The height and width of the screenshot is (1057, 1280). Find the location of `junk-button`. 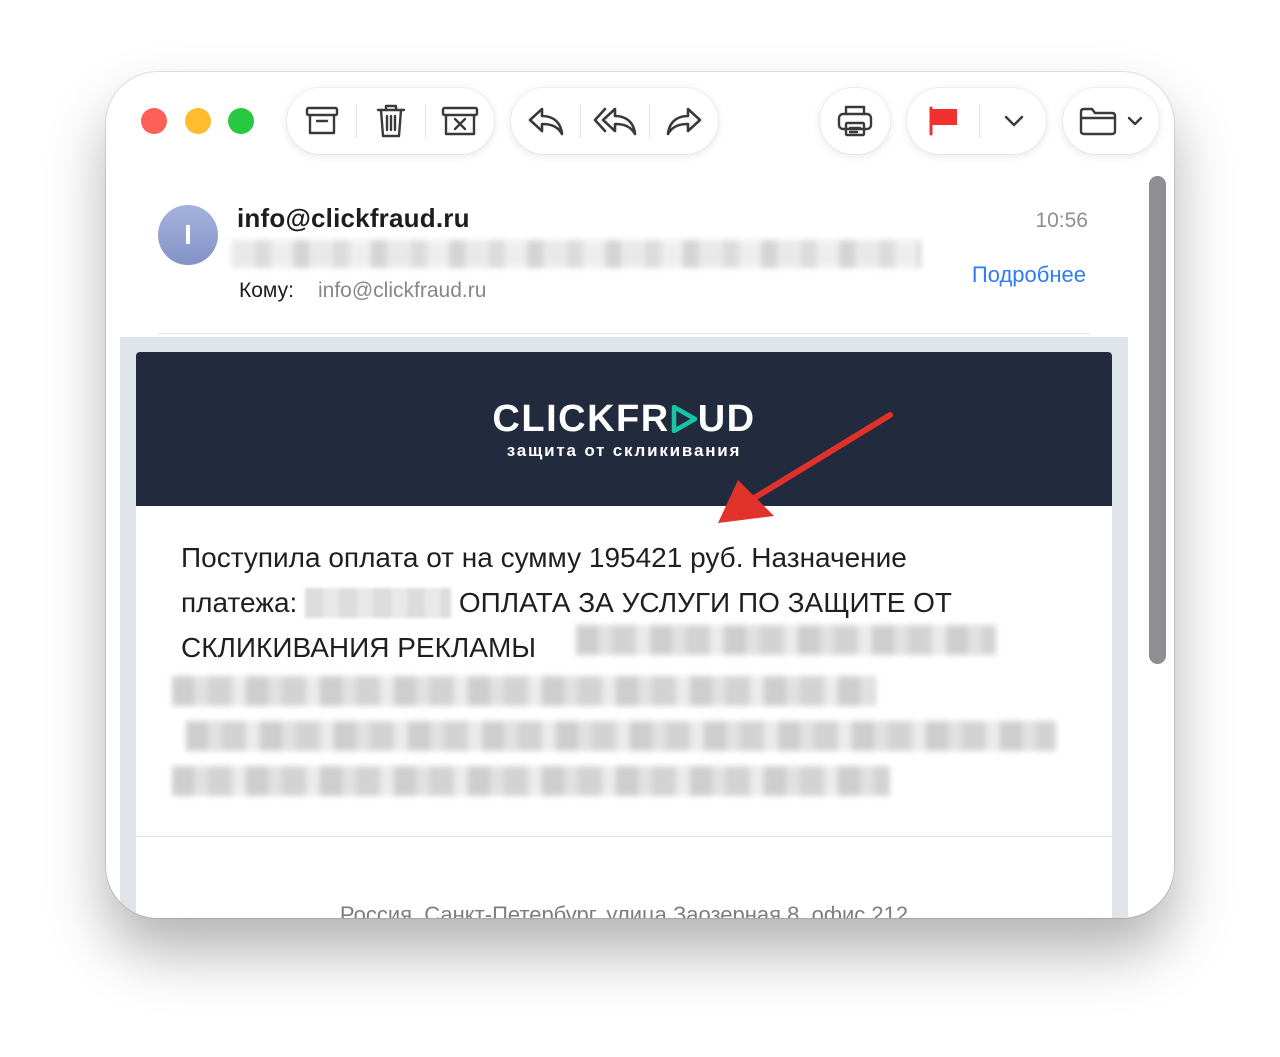

junk-button is located at coordinates (459, 121).